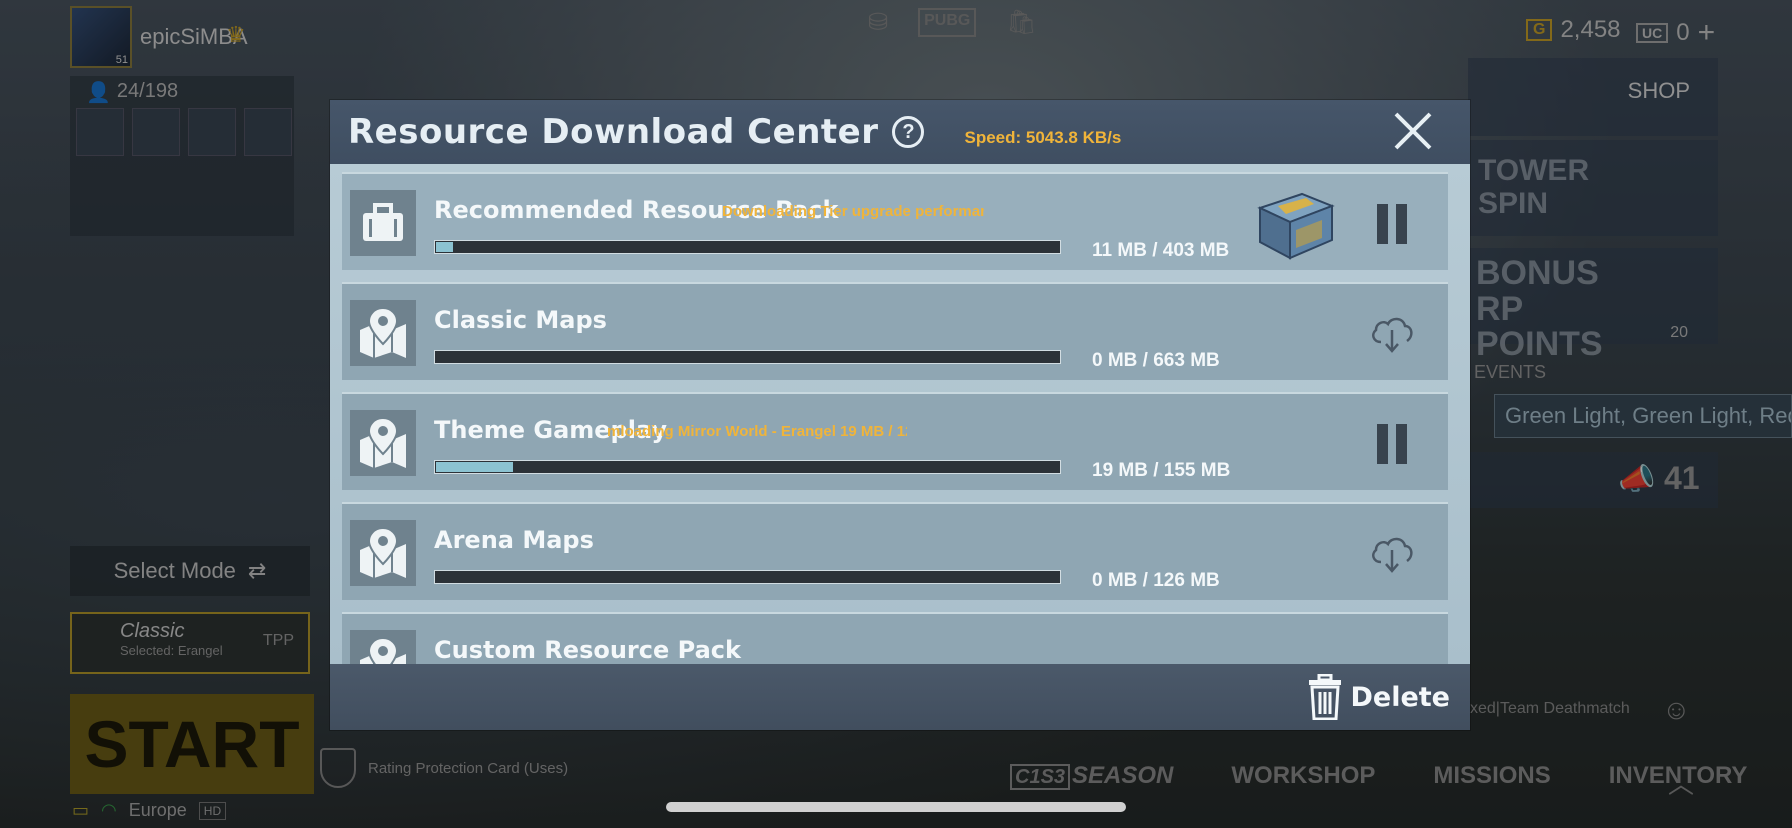 The image size is (1792, 828). I want to click on resource-name: Classic Maps, so click(520, 320).